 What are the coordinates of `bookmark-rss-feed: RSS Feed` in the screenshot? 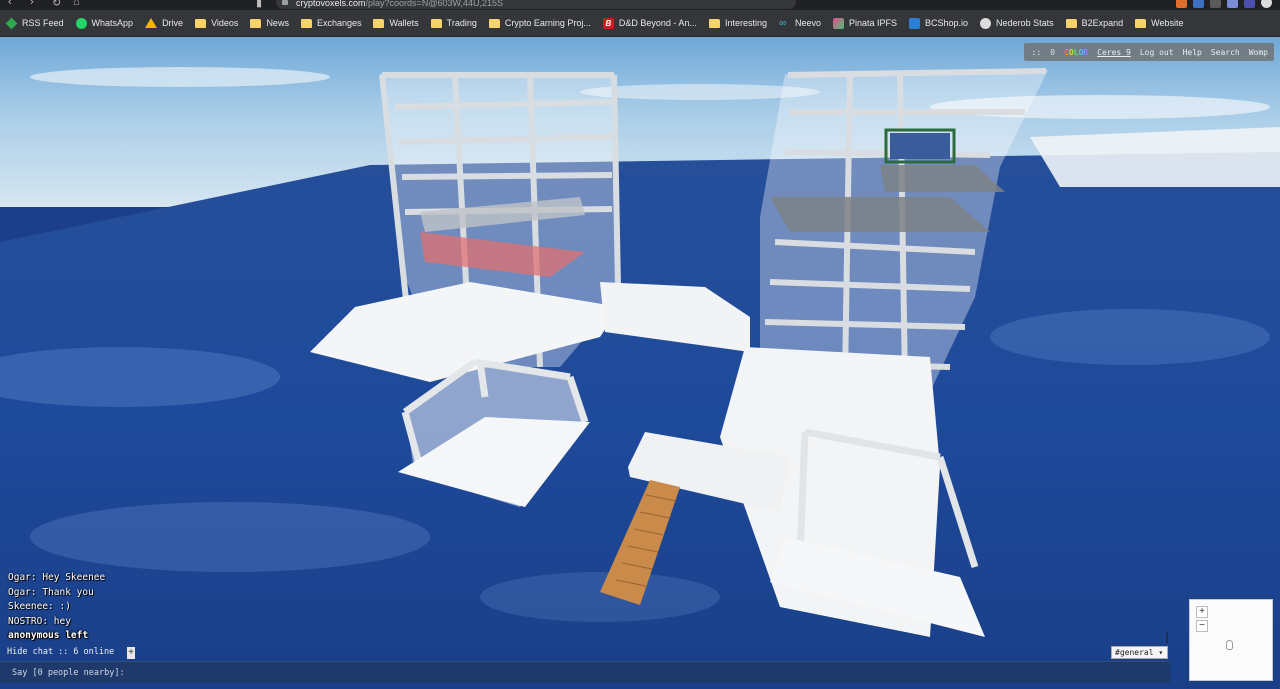 It's located at (35, 23).